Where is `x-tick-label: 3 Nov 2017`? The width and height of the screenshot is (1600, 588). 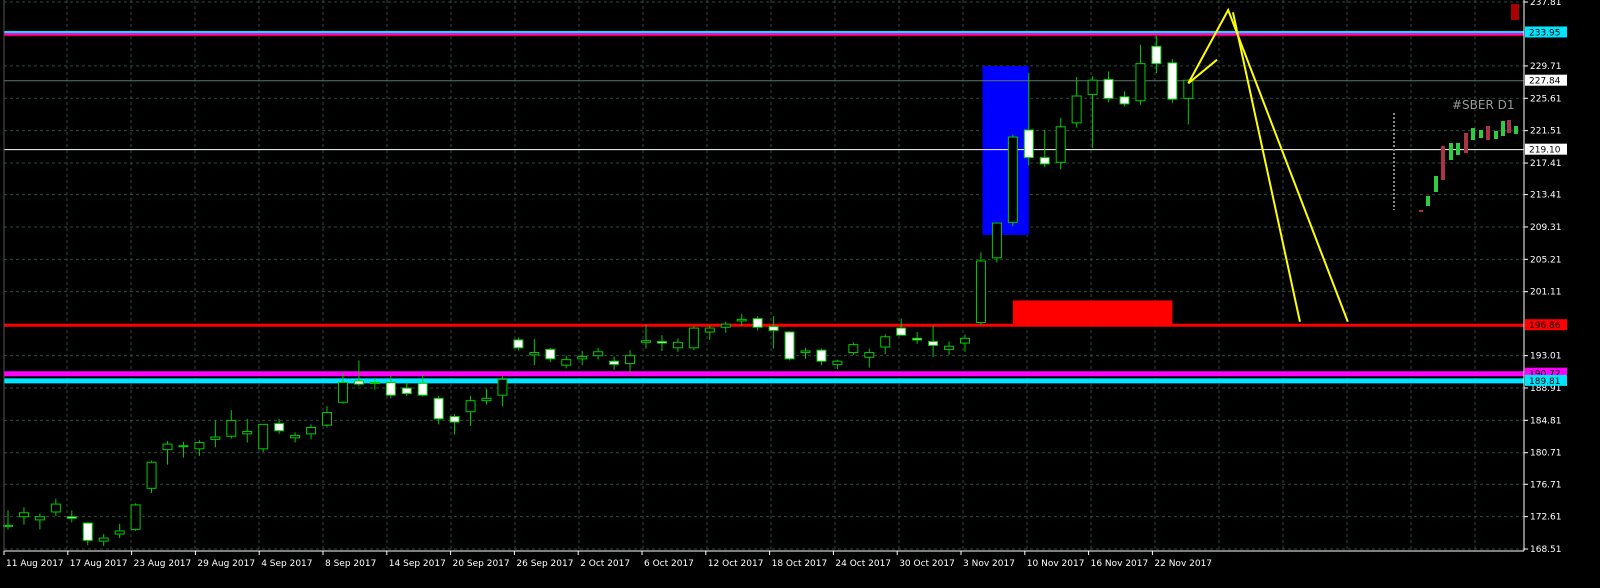
x-tick-label: 3 Nov 2017 is located at coordinates (989, 564).